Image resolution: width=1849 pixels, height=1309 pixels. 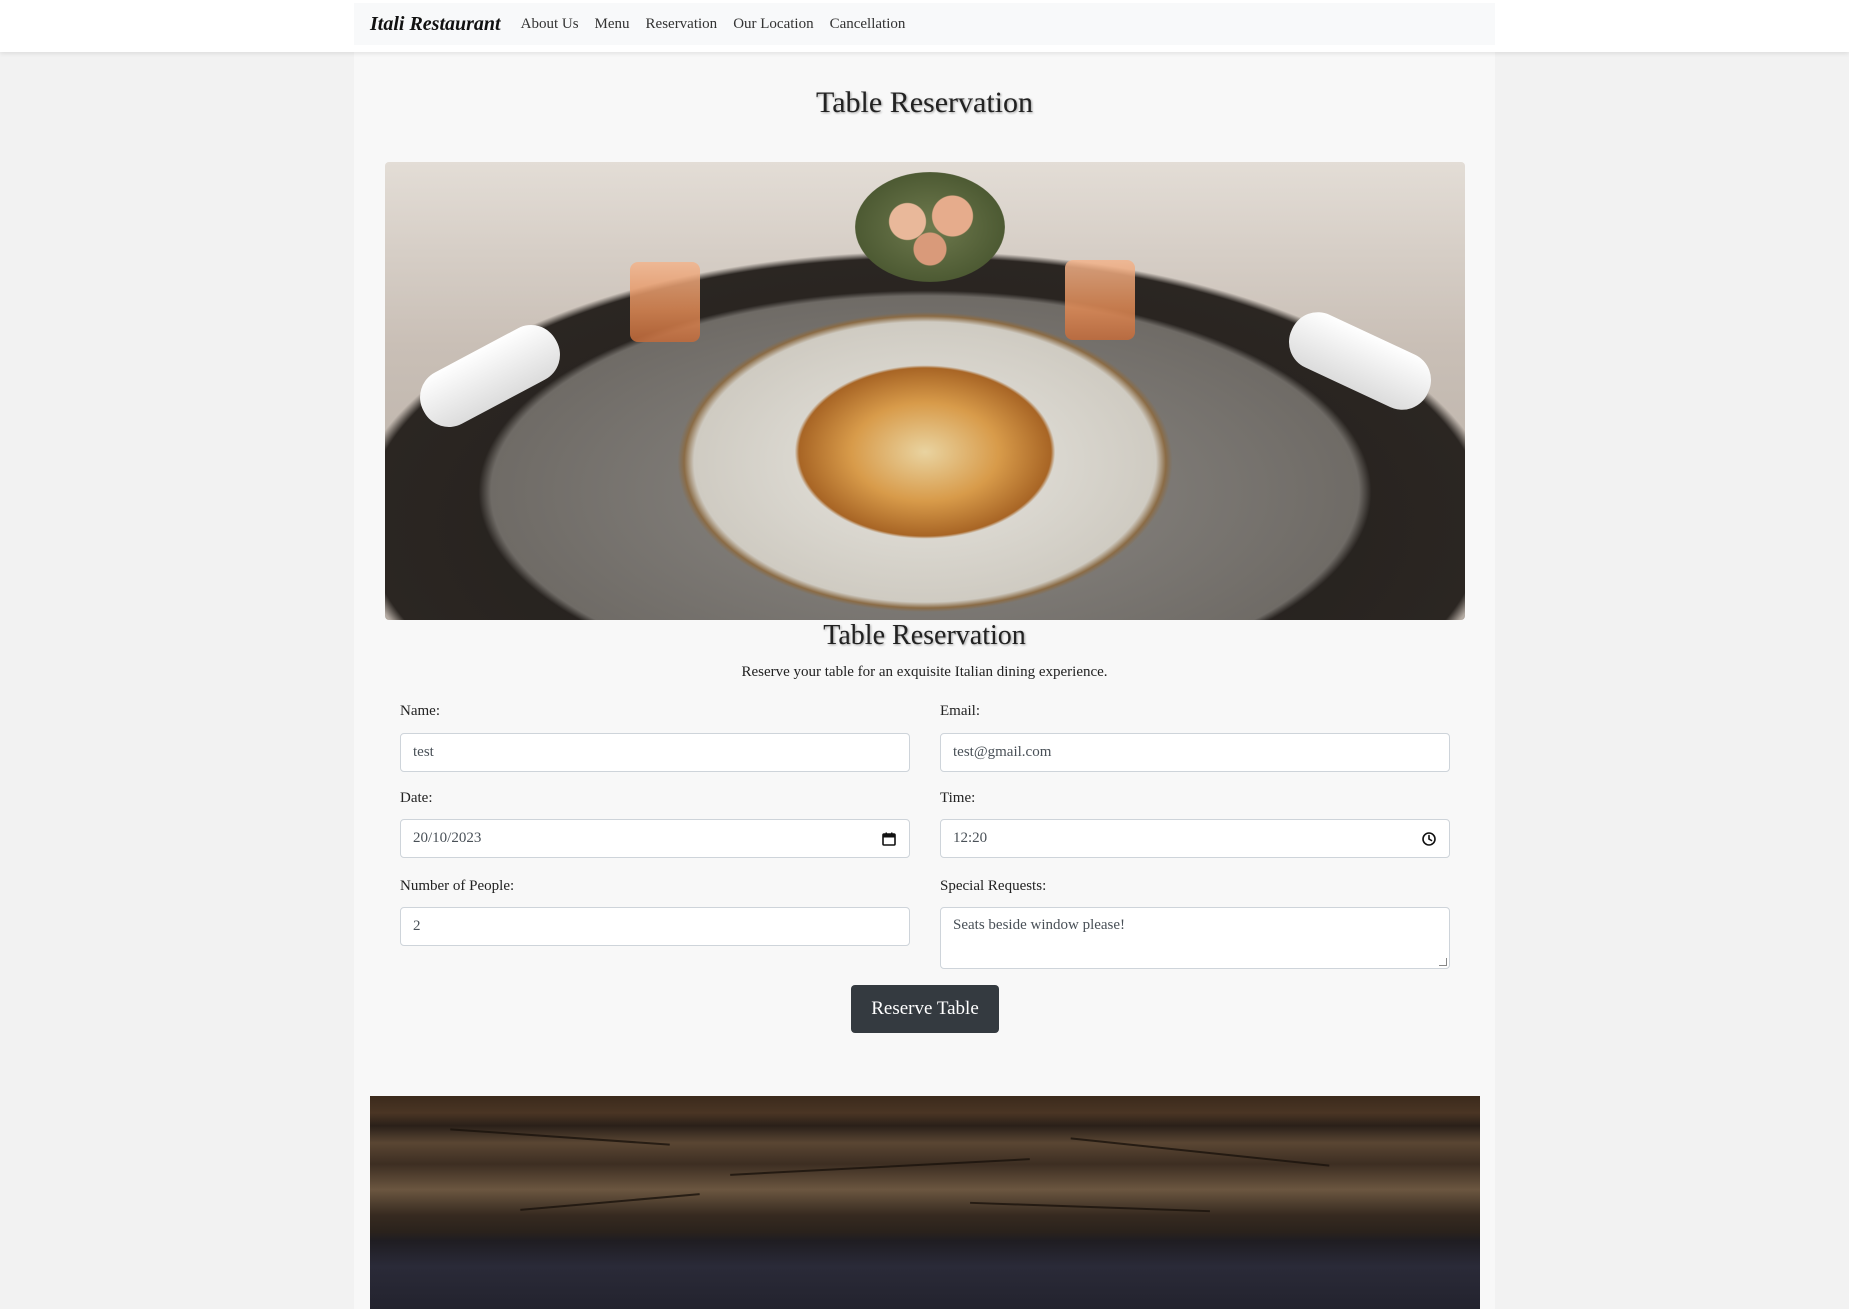 I want to click on calendar-icon, so click(x=889, y=839).